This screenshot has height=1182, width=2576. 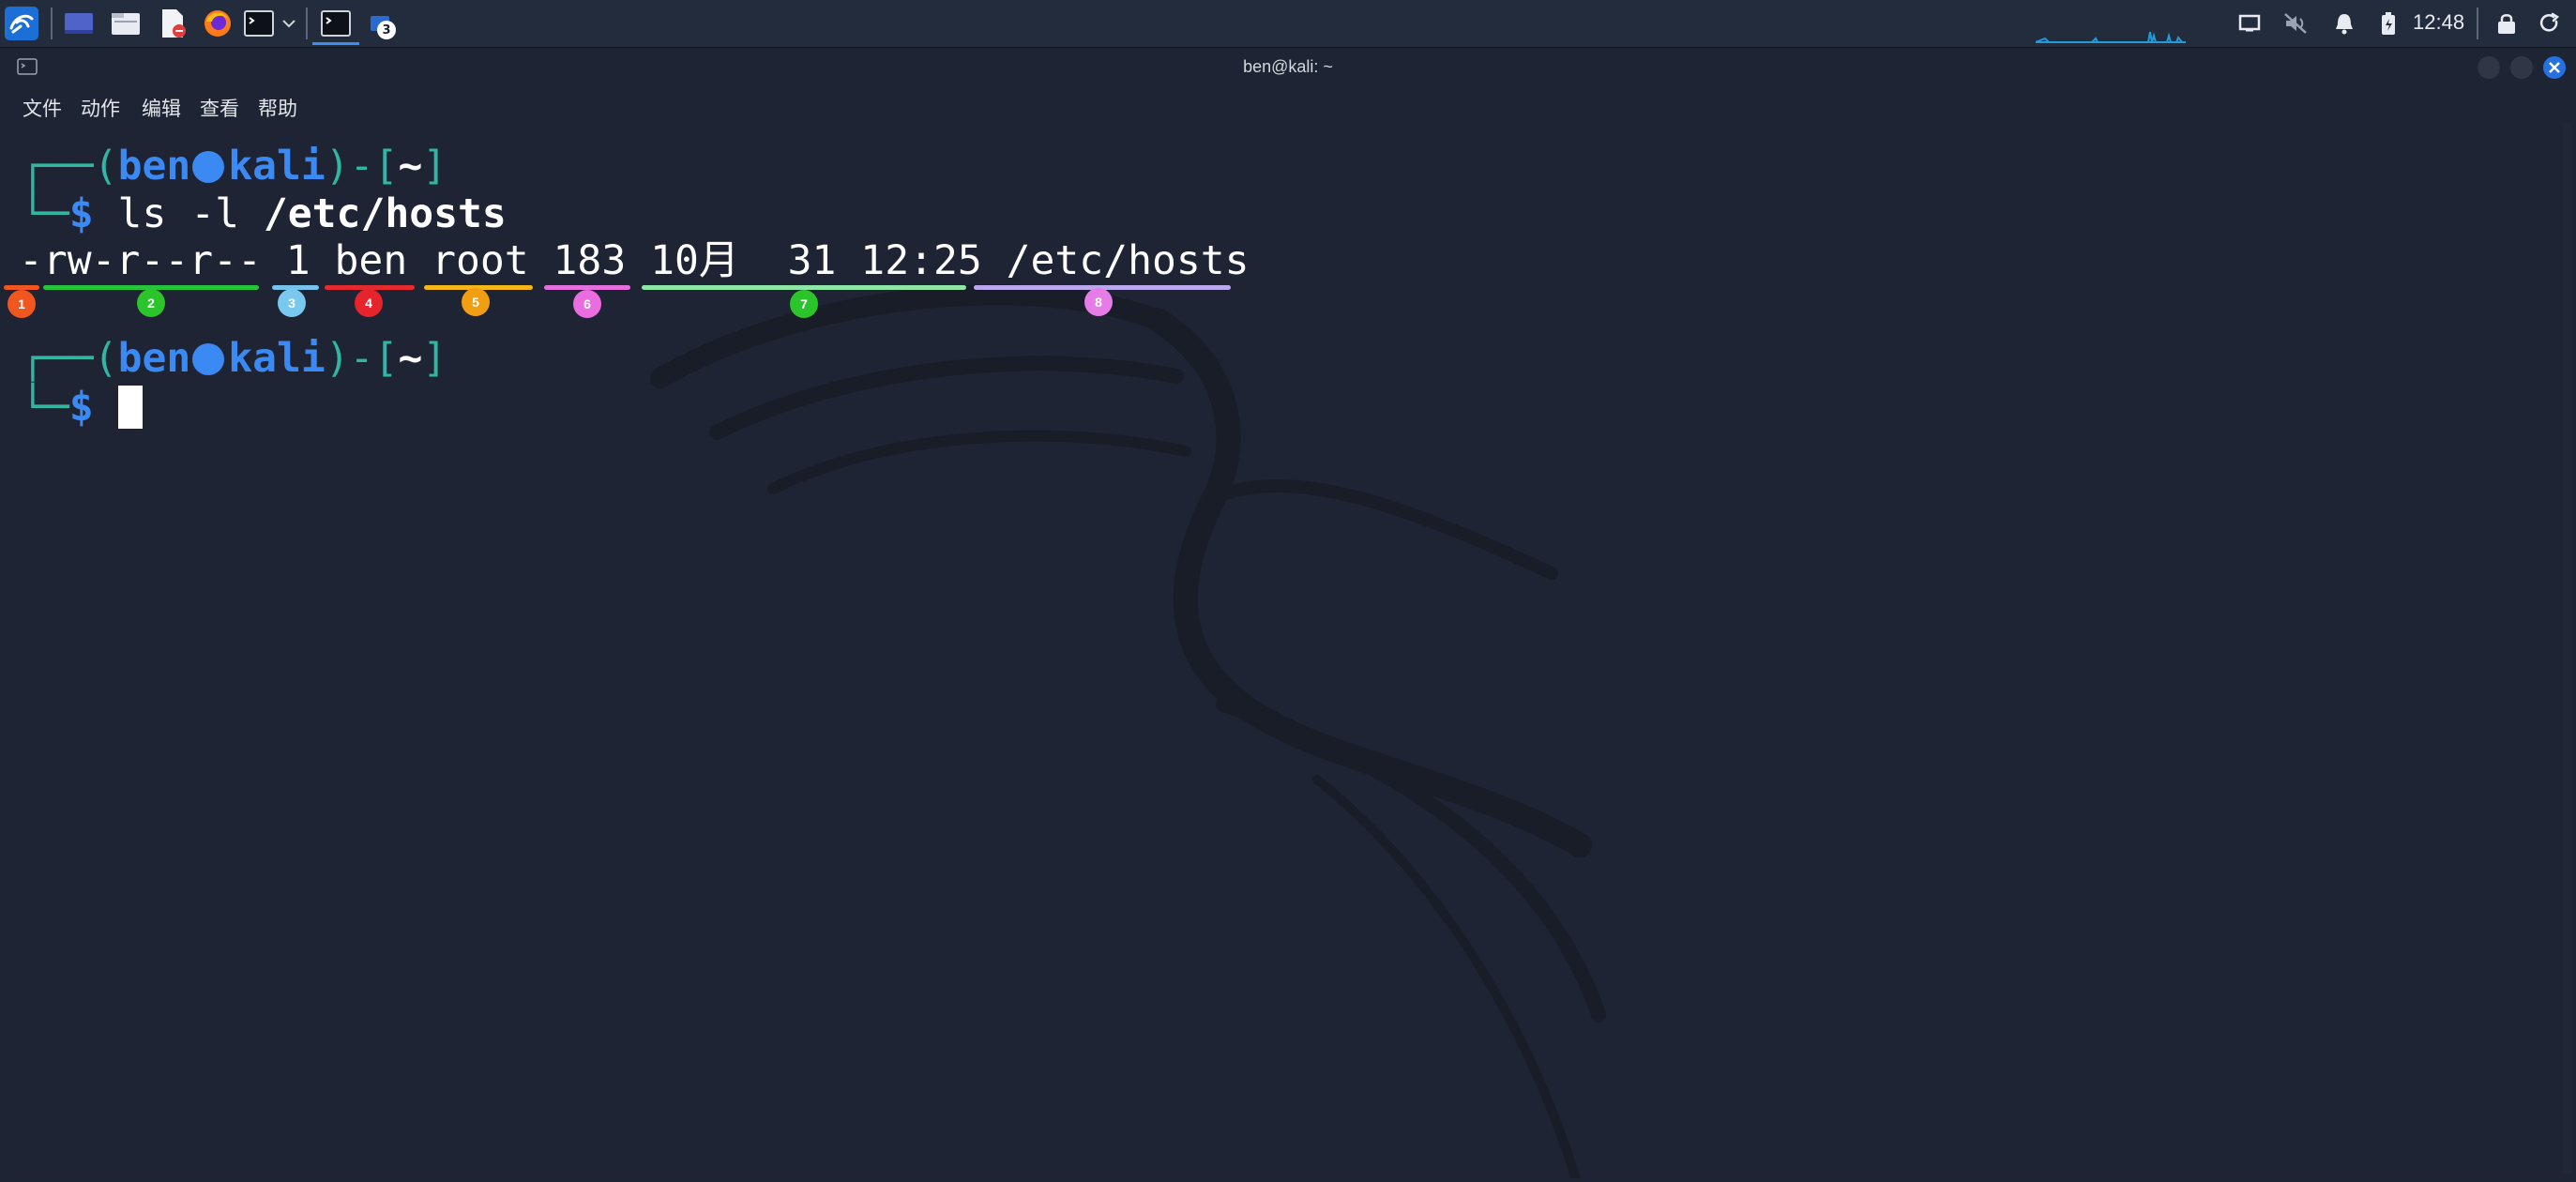 I want to click on taskbar: 3 12:48, so click(x=1288, y=24).